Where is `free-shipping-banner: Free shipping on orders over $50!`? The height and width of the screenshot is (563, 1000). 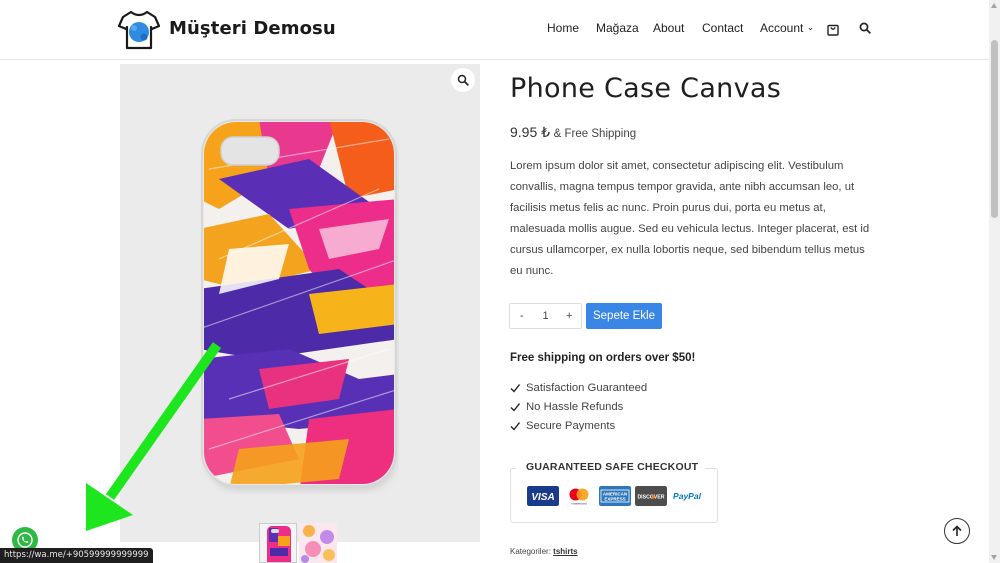 free-shipping-banner: Free shipping on orders over $50! is located at coordinates (603, 358).